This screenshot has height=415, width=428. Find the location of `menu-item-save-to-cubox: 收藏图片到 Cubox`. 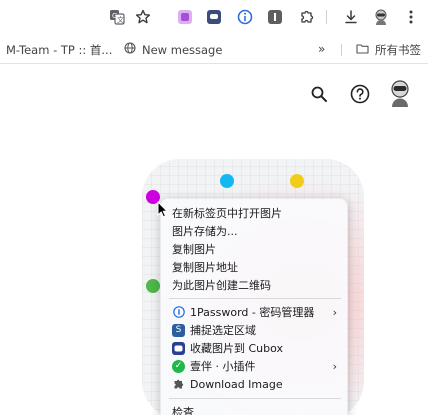

menu-item-save-to-cubox: 收藏图片到 Cubox is located at coordinates (255, 348).